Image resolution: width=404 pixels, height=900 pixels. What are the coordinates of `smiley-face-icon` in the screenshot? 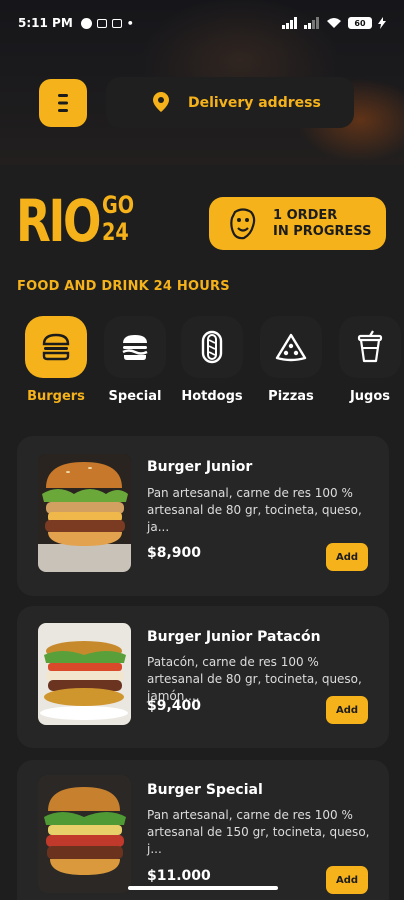 It's located at (243, 223).